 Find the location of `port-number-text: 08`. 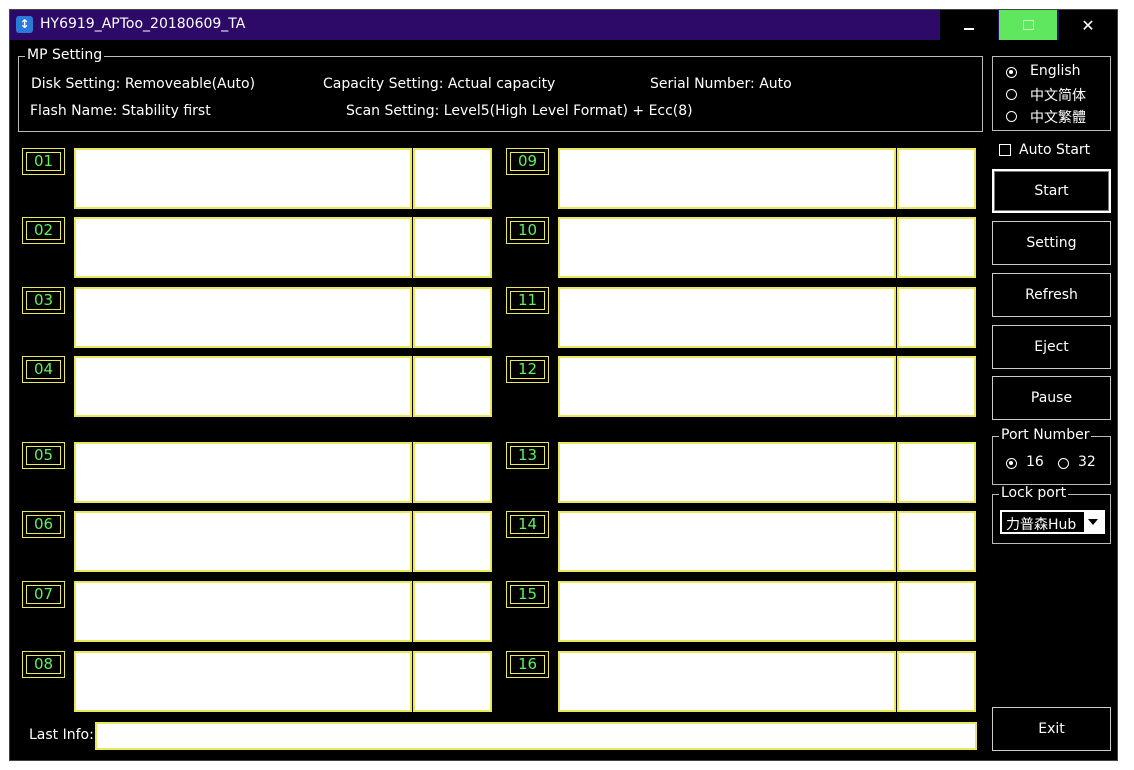

port-number-text: 08 is located at coordinates (43, 664).